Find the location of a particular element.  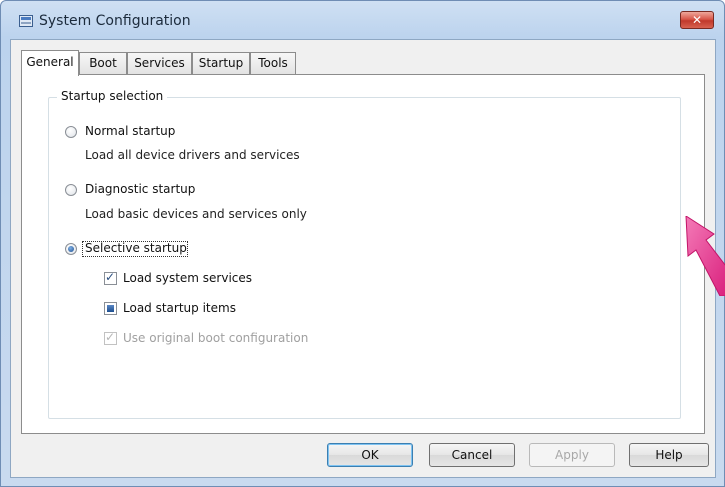

tab-startup: Startup is located at coordinates (221, 63).